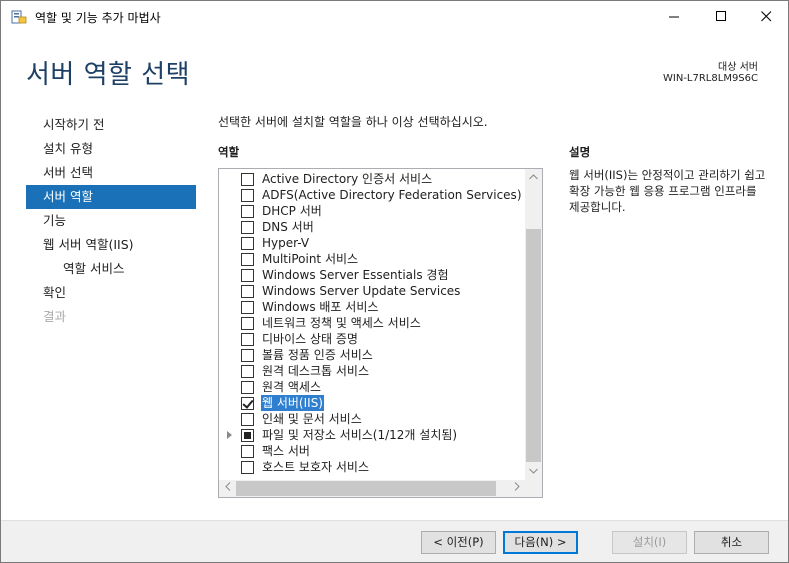 The image size is (789, 563). Describe the element at coordinates (111, 293) in the screenshot. I see `nav-item-confirmation: 확인` at that location.